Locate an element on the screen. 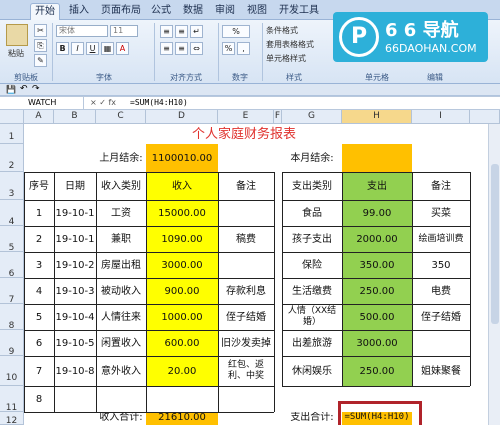  copy-icon: ⎘ is located at coordinates (40, 45).